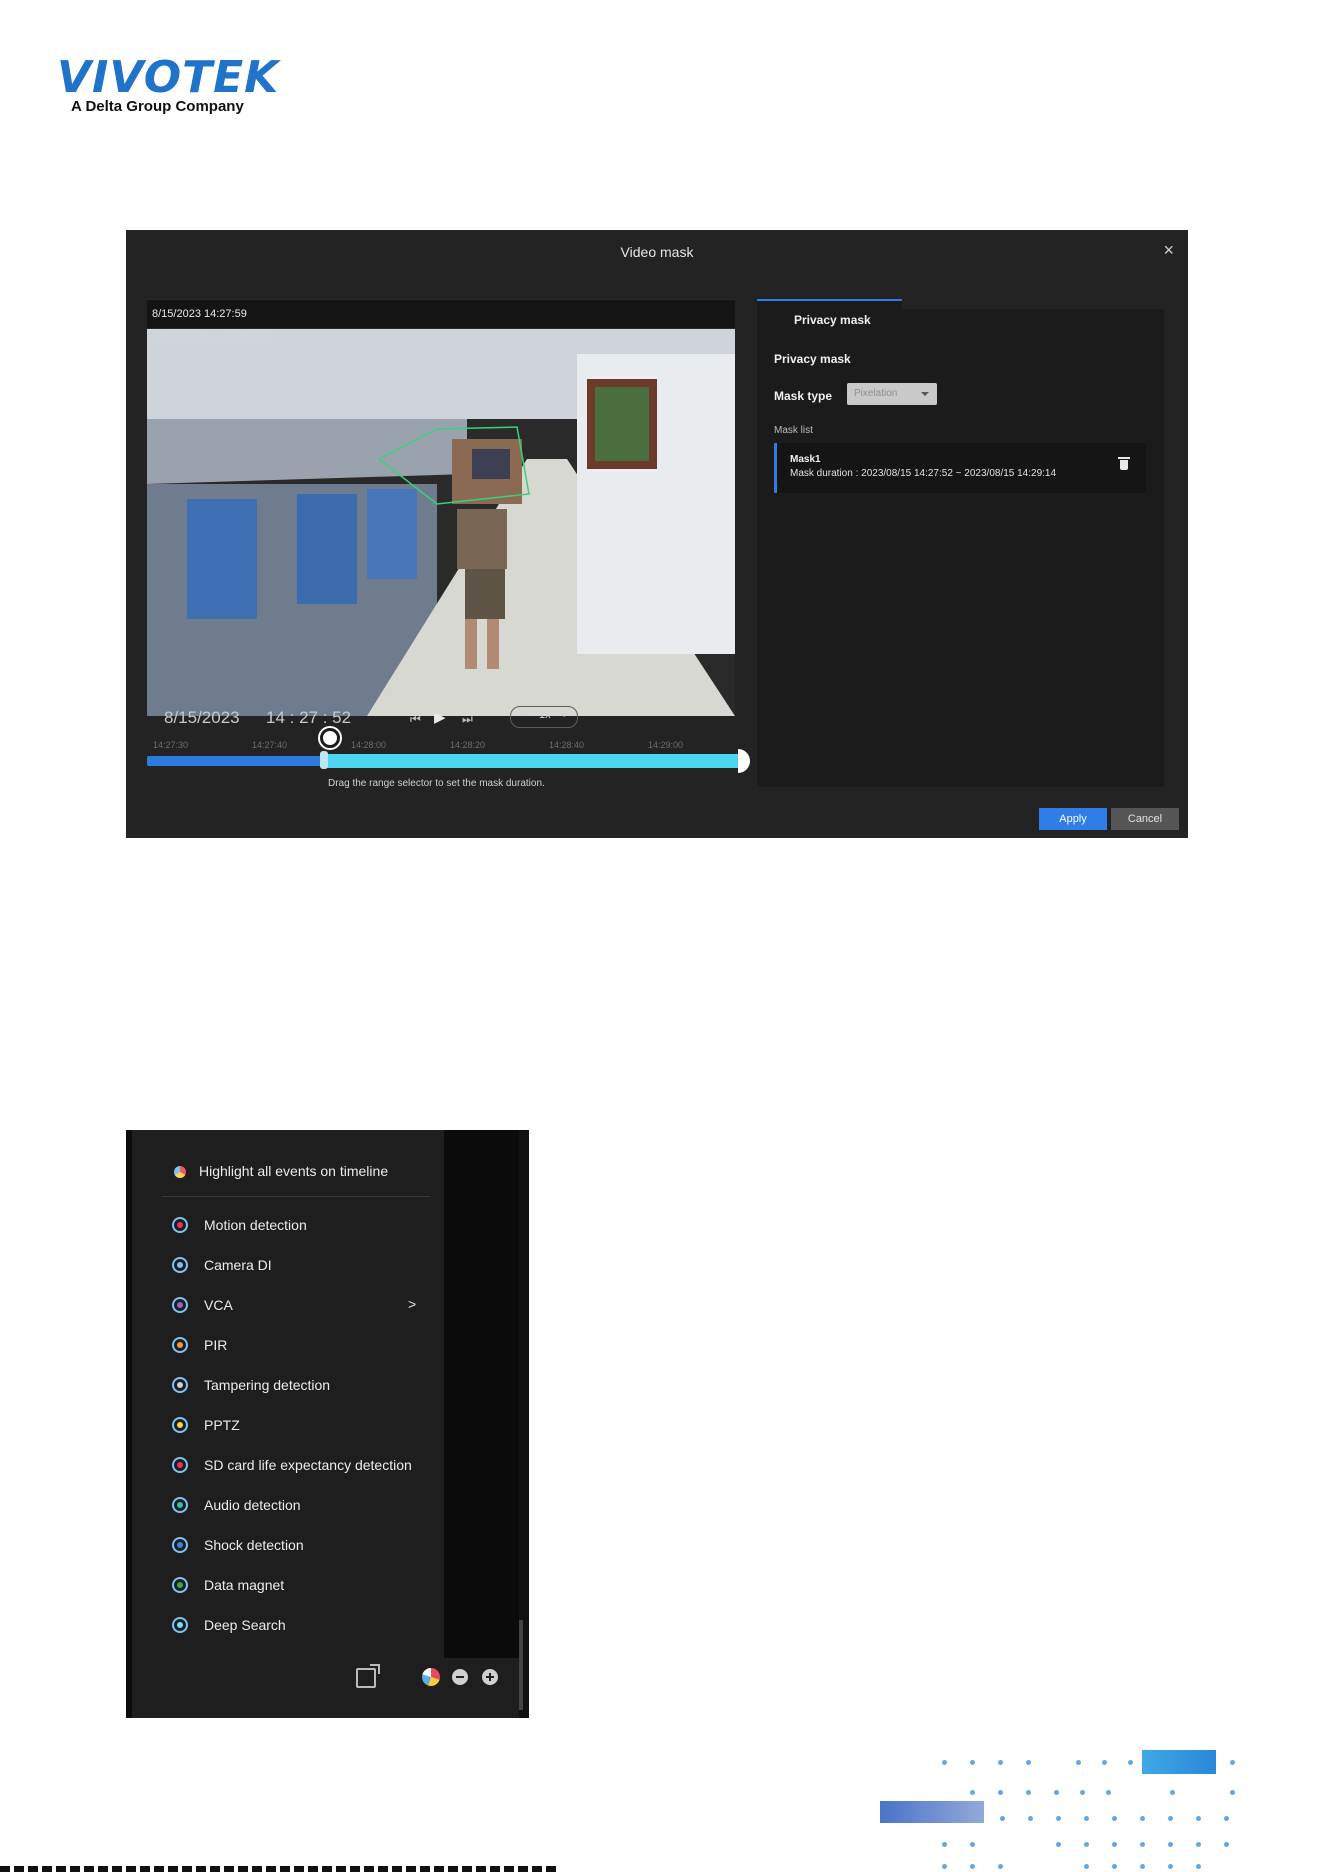  I want to click on video-timestamp: 8/15/2023 14:27:59, so click(199, 314).